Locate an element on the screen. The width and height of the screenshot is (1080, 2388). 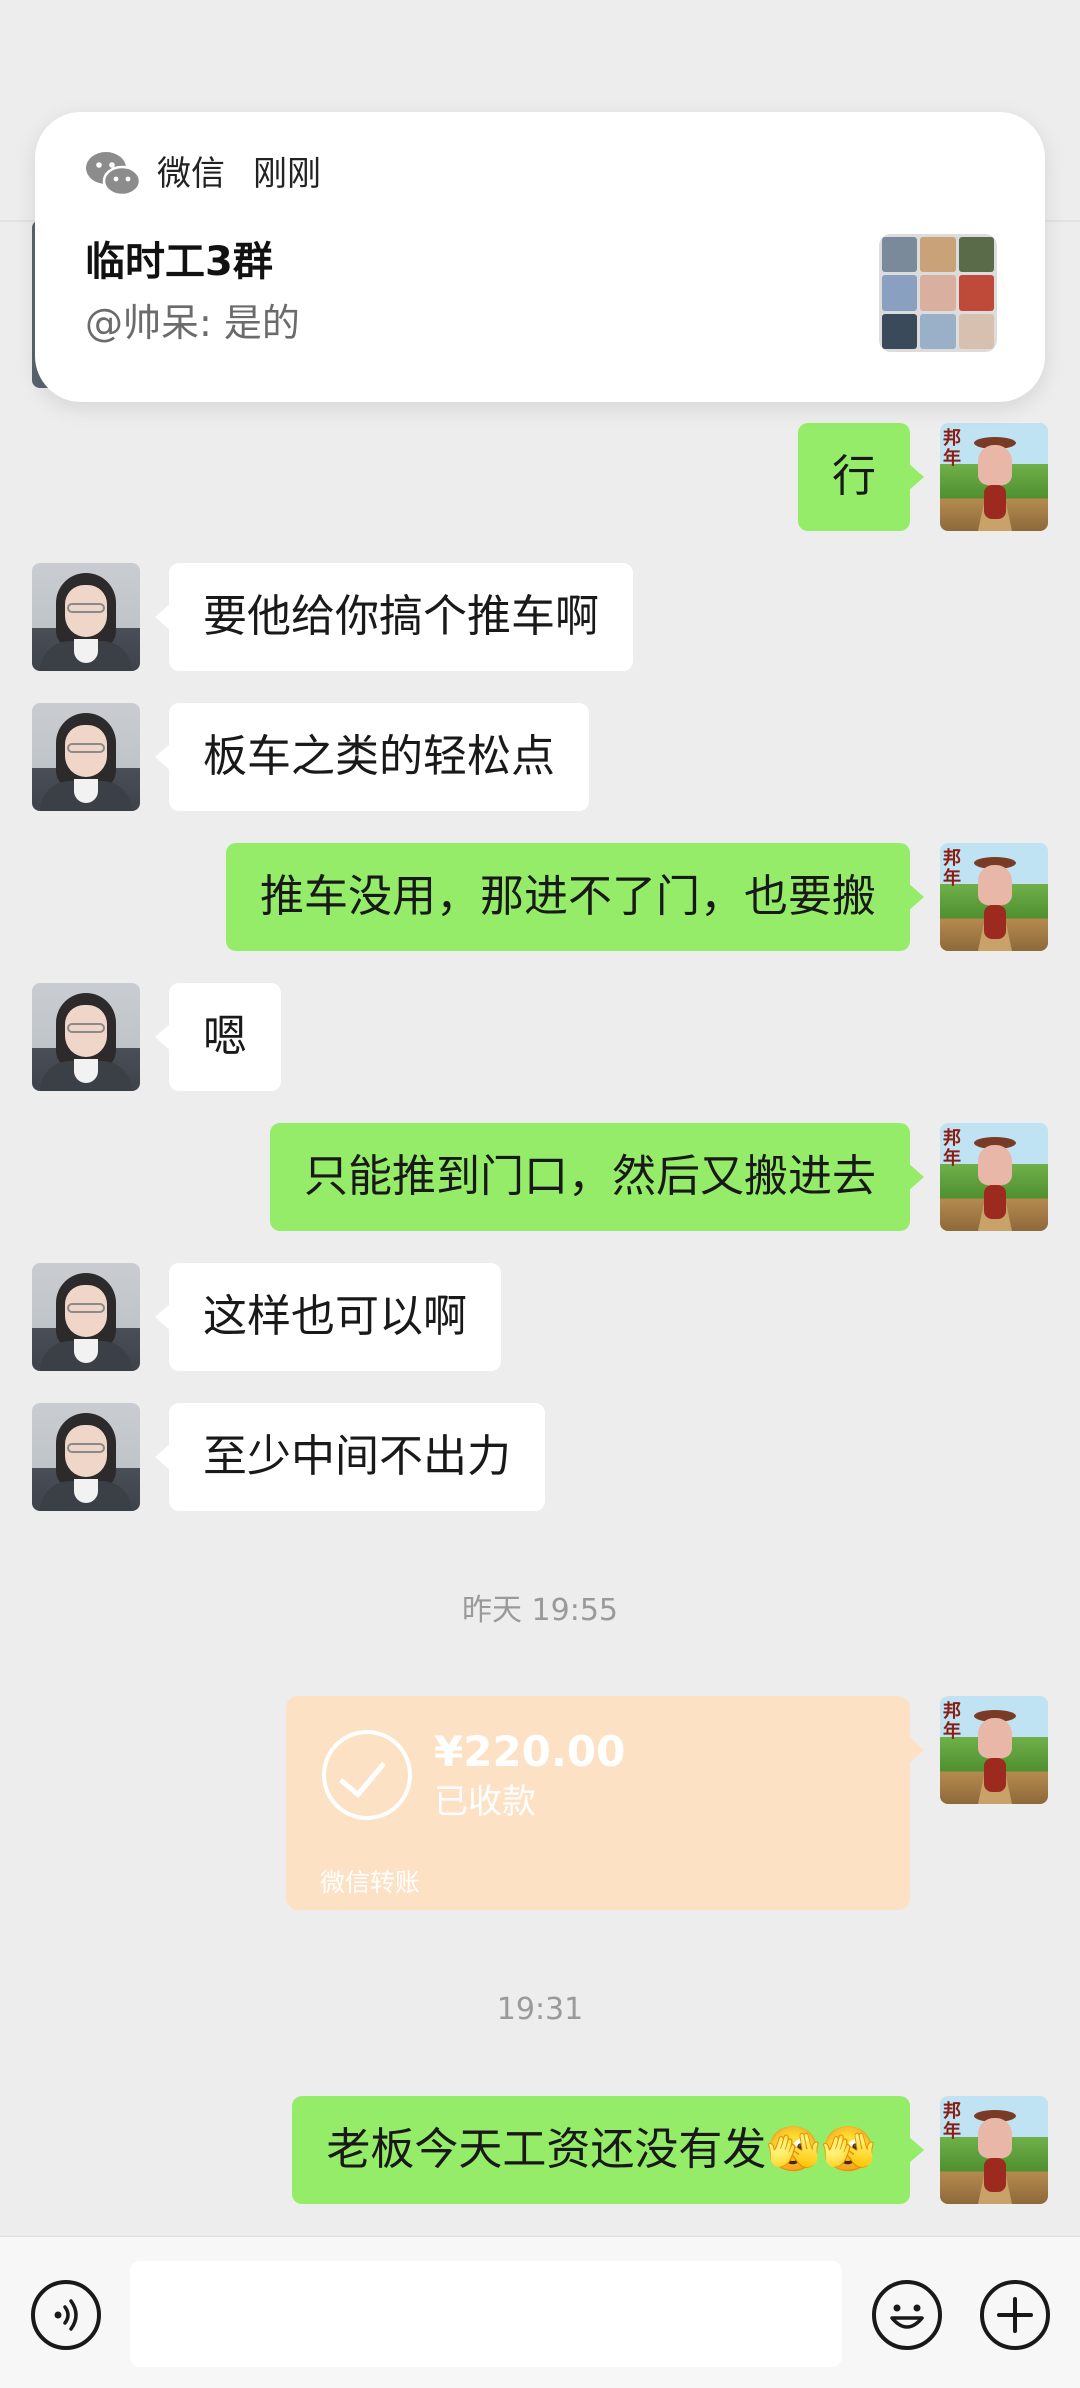
notification-title: 临时工3群 is located at coordinates (179, 262).